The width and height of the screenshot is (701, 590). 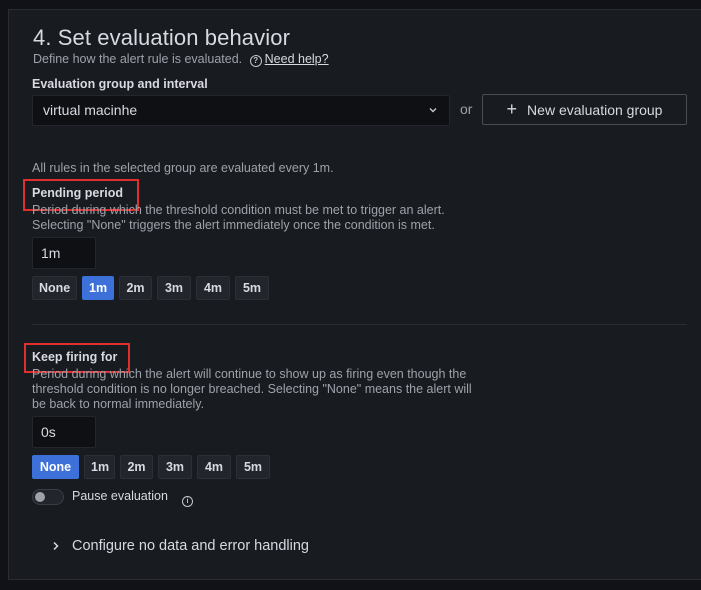 What do you see at coordinates (359, 324) in the screenshot?
I see `section-divider` at bounding box center [359, 324].